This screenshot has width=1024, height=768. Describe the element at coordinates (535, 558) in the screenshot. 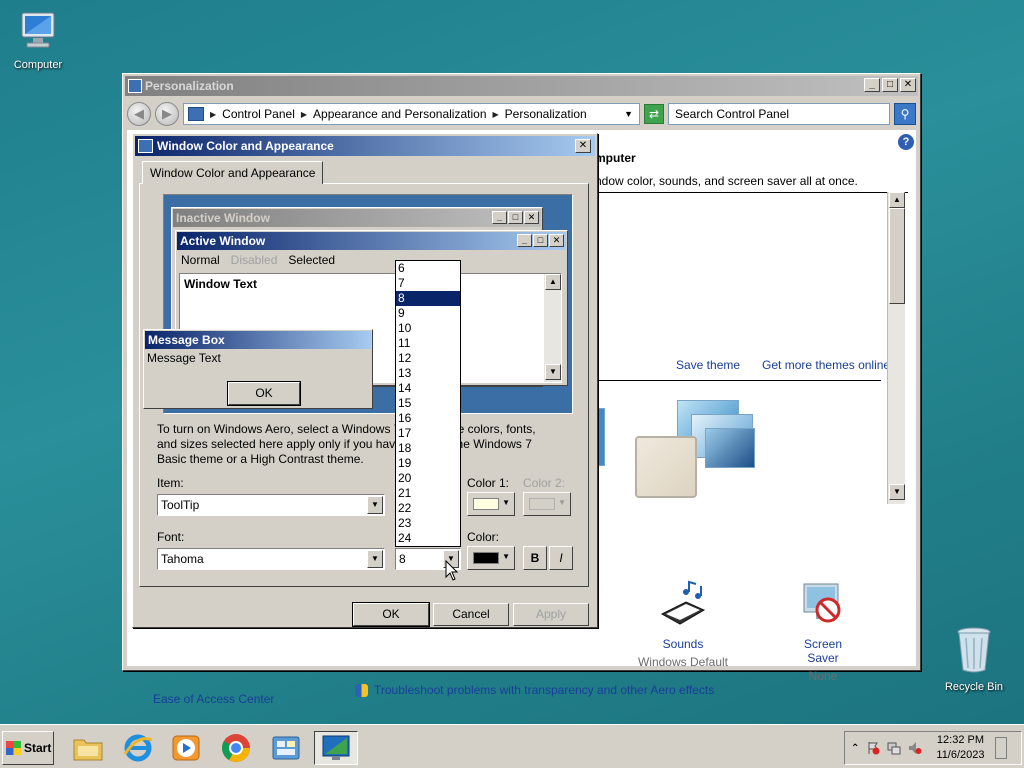

I see `bold-button: B` at that location.